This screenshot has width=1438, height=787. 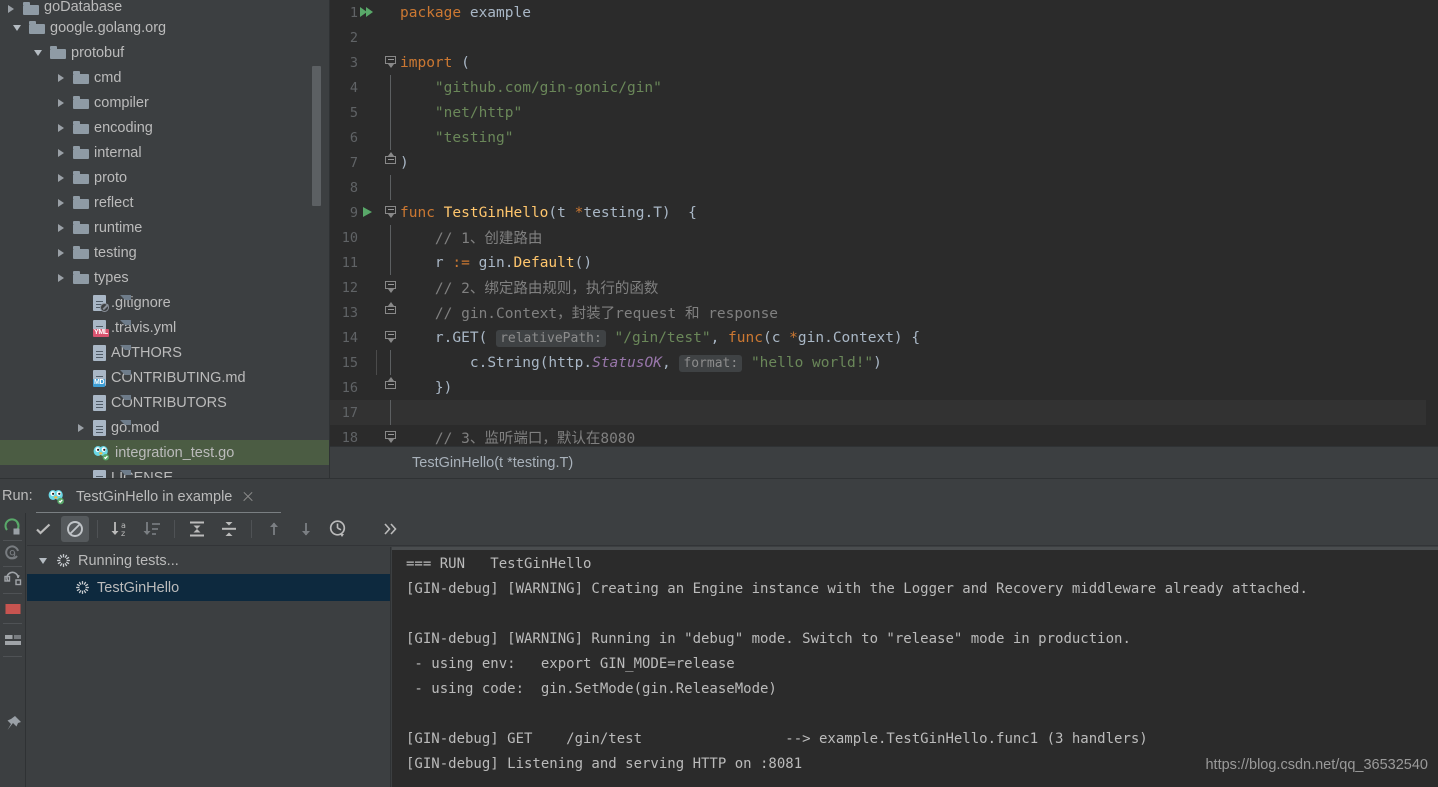 I want to click on code-line: 10 // 1、创建路由, so click(x=884, y=237).